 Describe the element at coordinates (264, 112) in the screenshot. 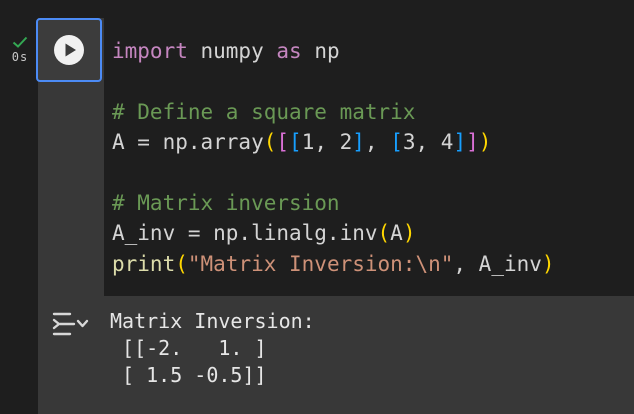

I see `code-line-3: # Define a square matrix` at that location.